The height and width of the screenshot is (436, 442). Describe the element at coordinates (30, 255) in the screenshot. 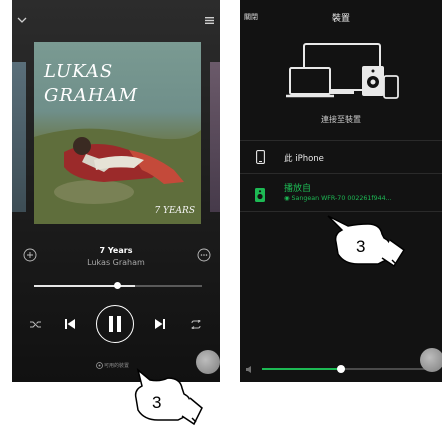

I see `add-icon` at that location.